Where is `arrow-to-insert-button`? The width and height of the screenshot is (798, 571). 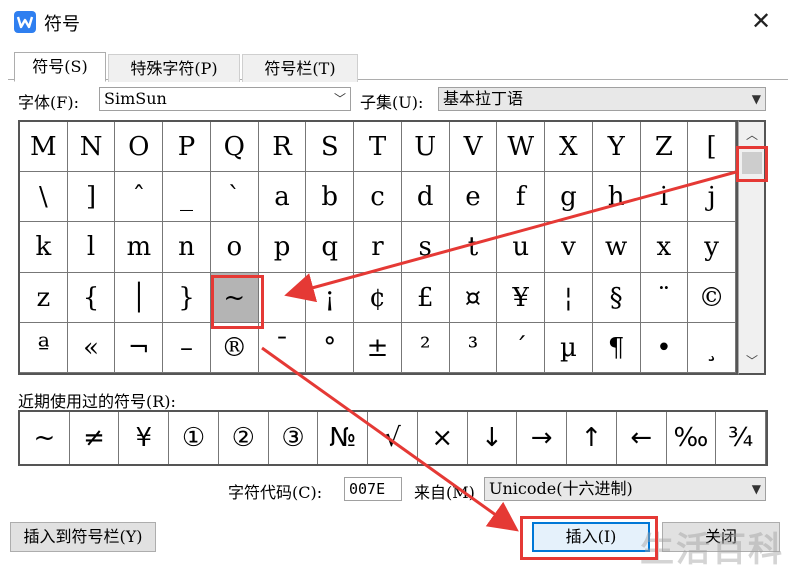 arrow-to-insert-button is located at coordinates (390, 439).